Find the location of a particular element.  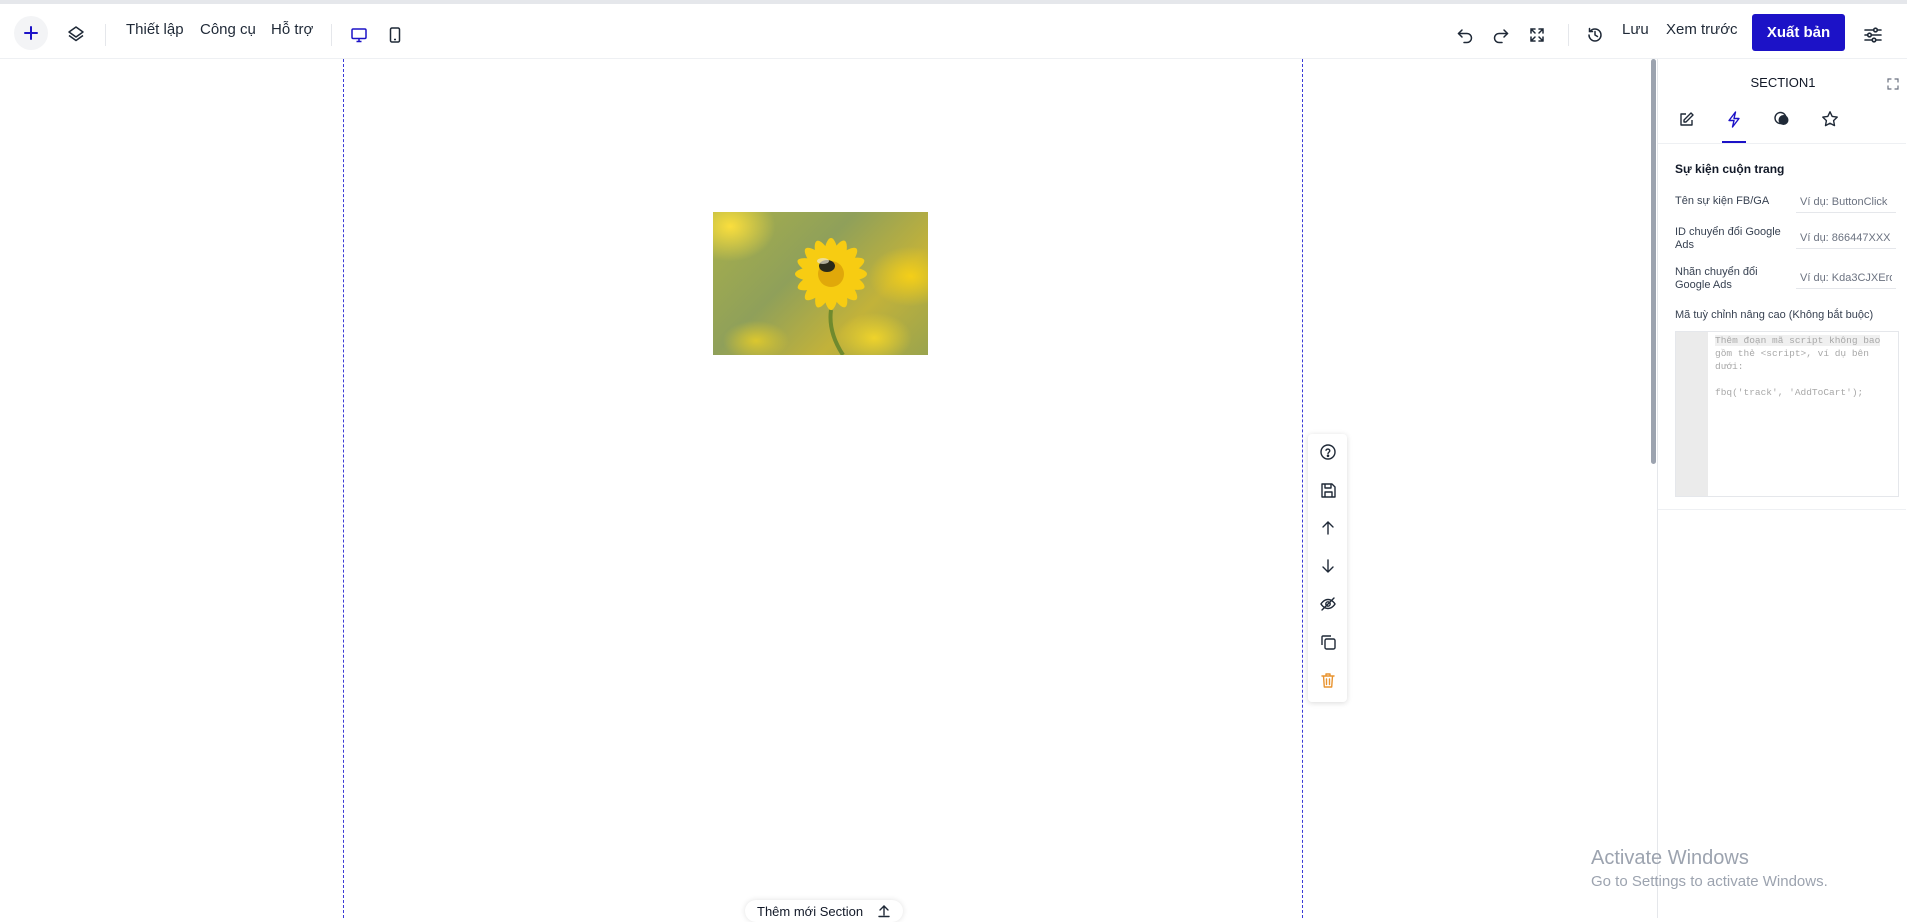

save-button: Lưu is located at coordinates (1635, 29).